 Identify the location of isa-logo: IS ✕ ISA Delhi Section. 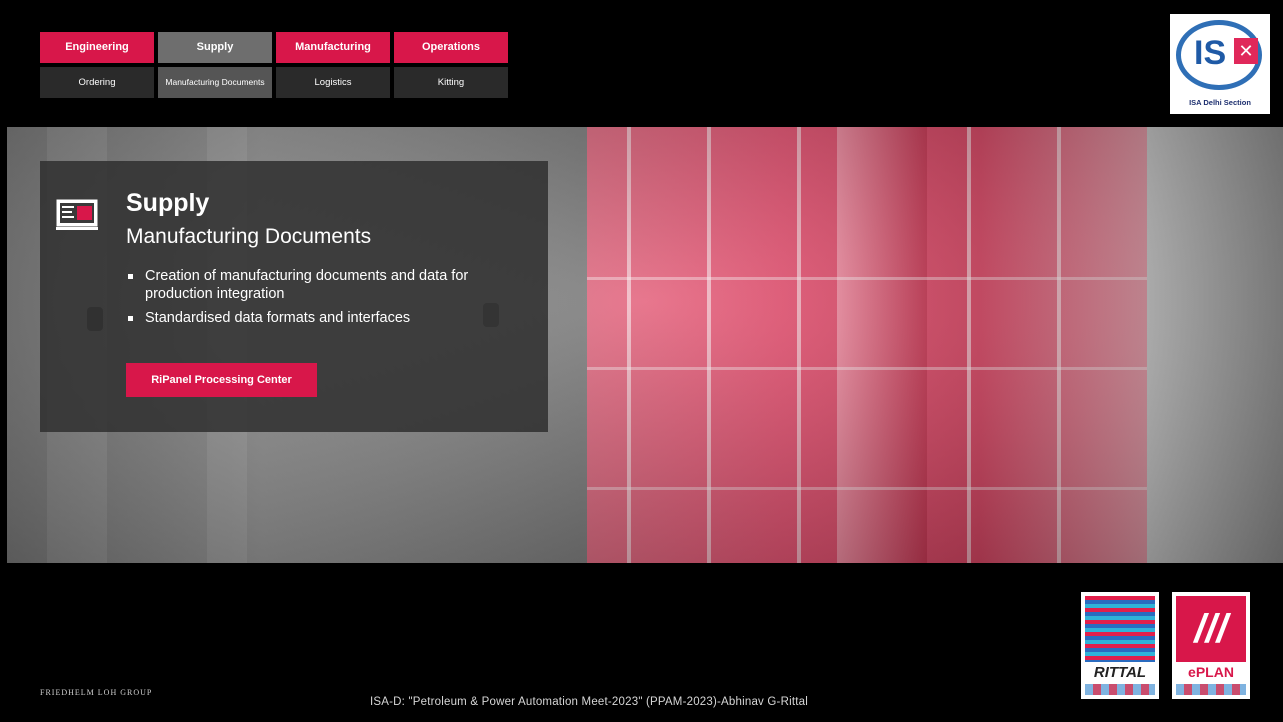
(1220, 64).